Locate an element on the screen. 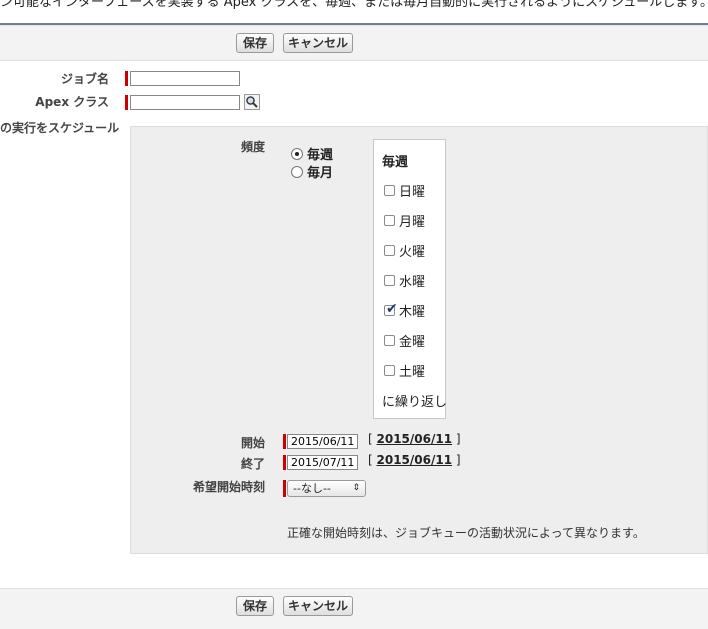  bottom-button-bar: 保存 キャンセル is located at coordinates (354, 608).